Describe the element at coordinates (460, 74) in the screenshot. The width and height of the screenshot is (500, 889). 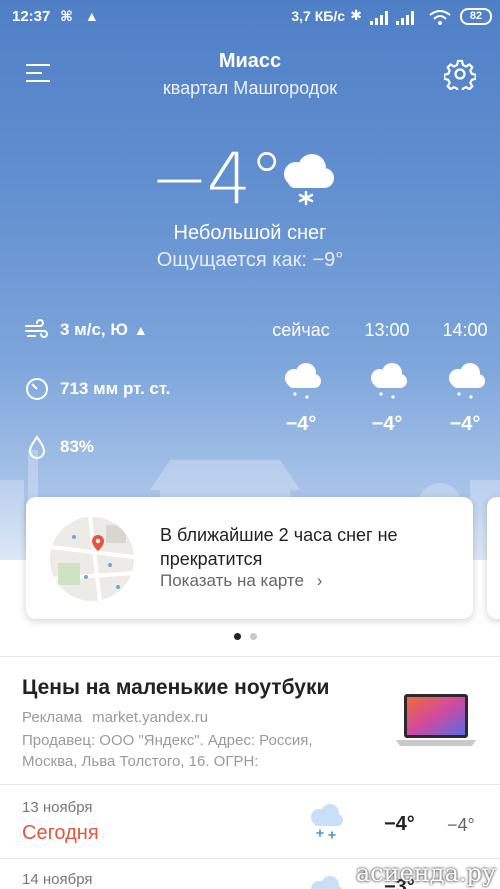
I see `gear-icon` at that location.